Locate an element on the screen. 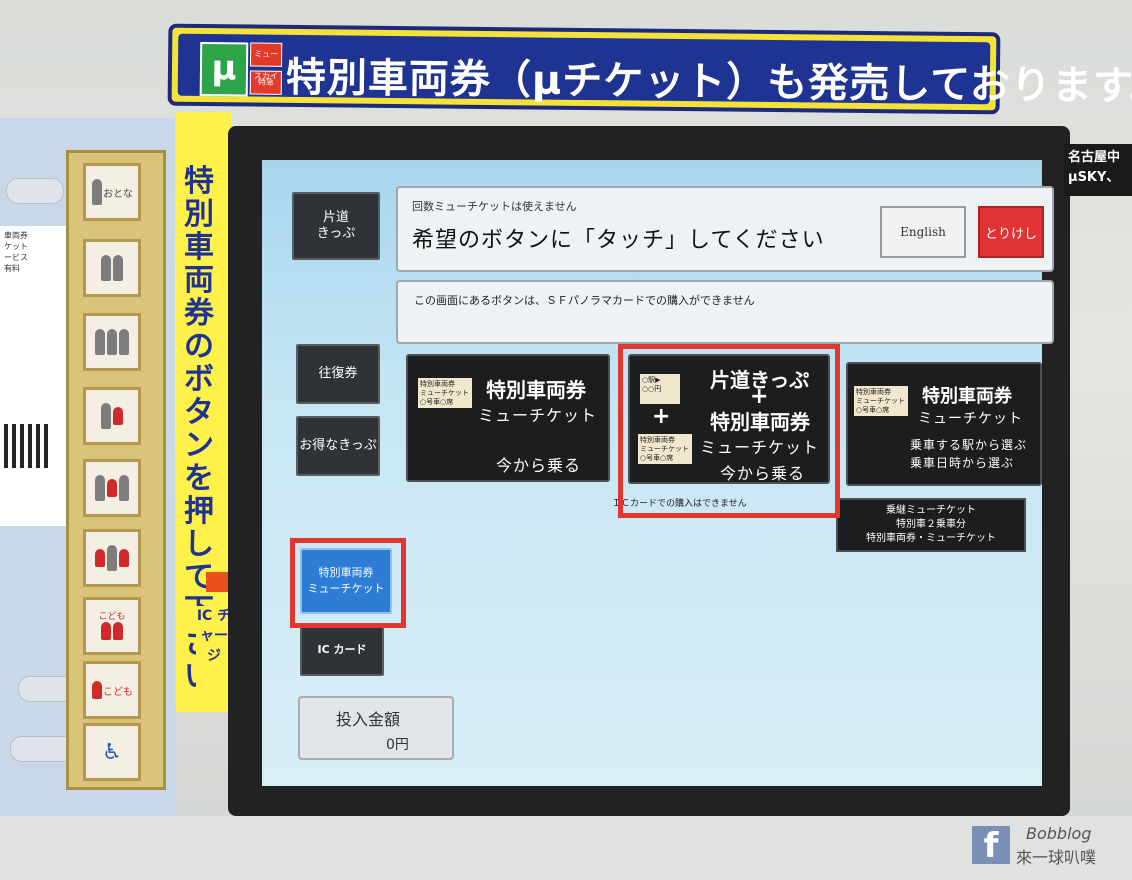  option-line: 乗車日時から選ぶ is located at coordinates (962, 463).